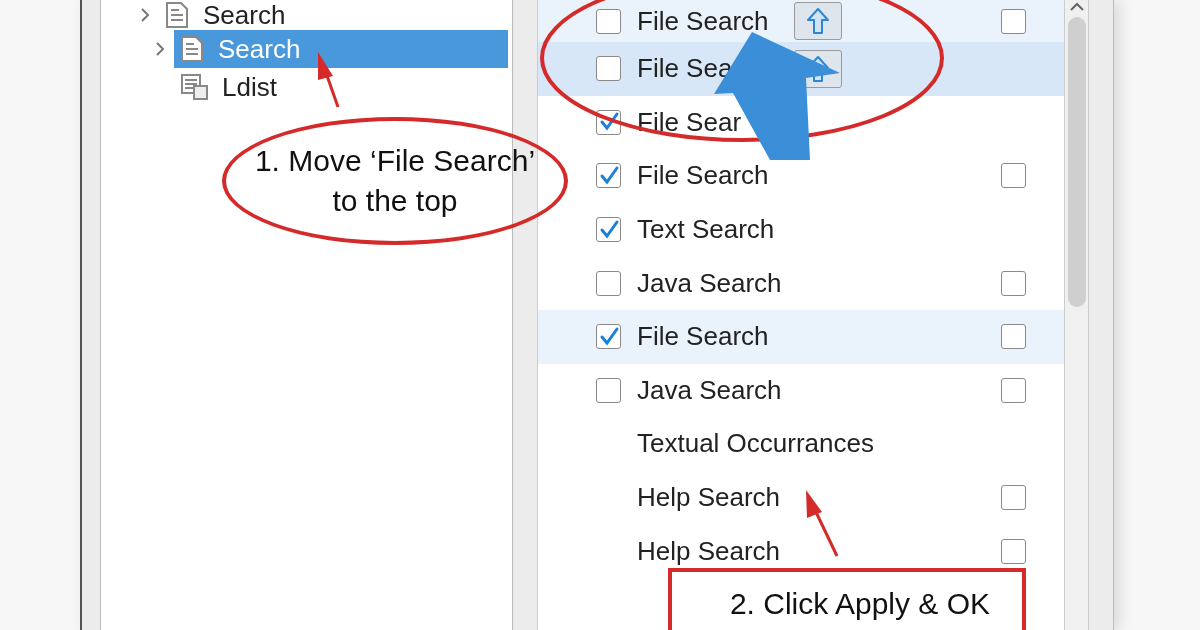  I want to click on callout-text: 2. Click Apply & OK, so click(860, 604).